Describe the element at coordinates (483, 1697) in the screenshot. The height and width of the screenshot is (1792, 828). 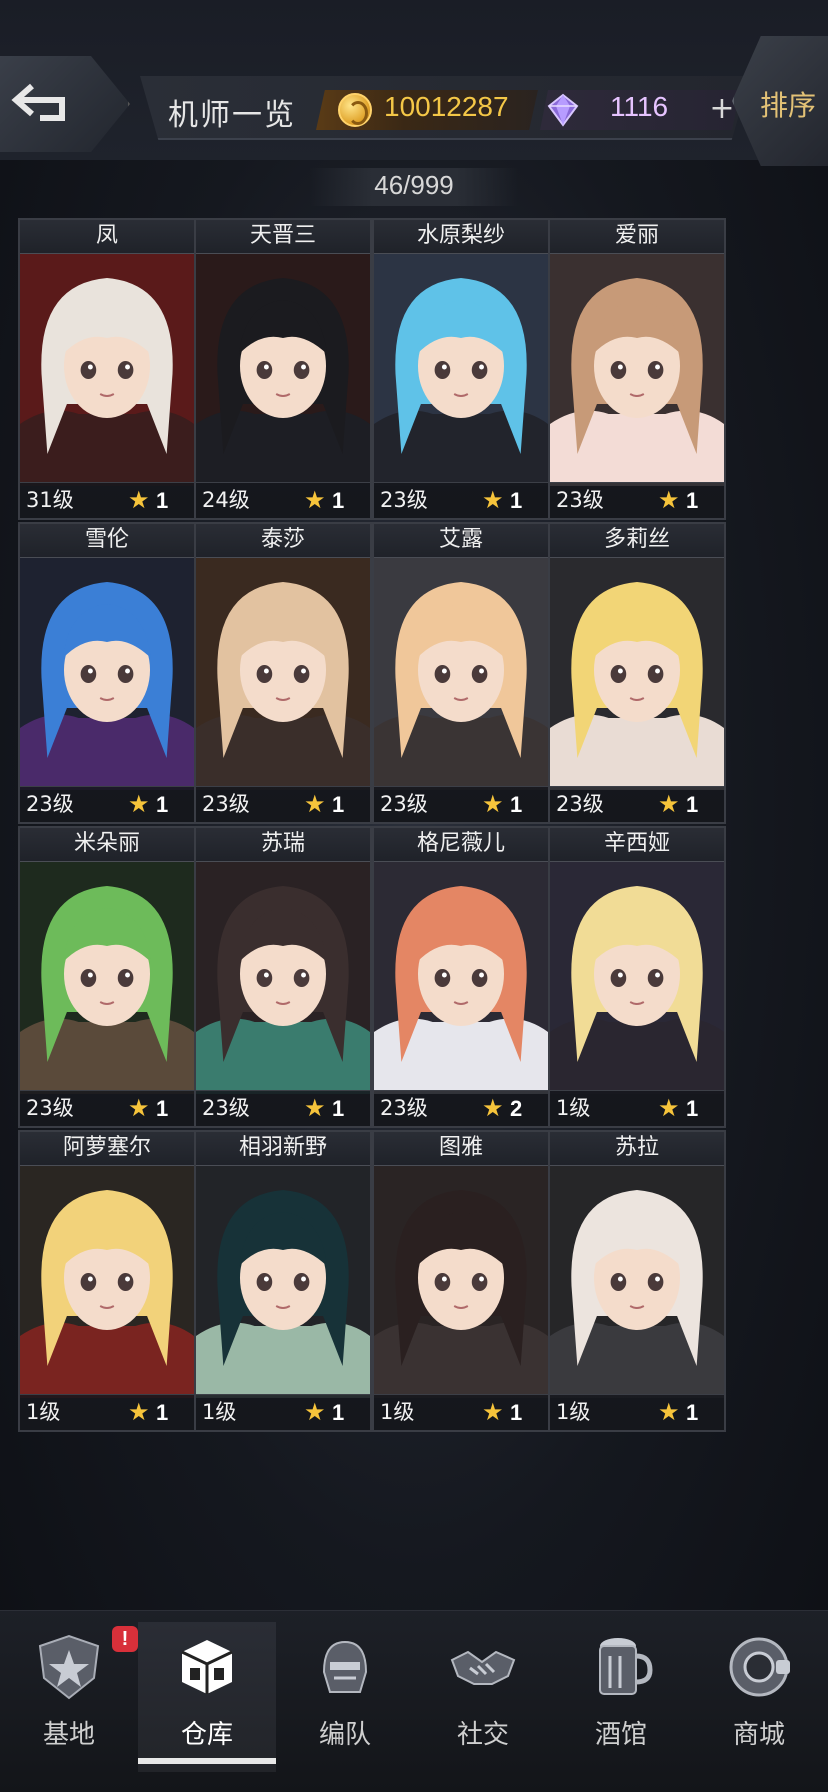
I see `nav-item-social: 社交` at that location.